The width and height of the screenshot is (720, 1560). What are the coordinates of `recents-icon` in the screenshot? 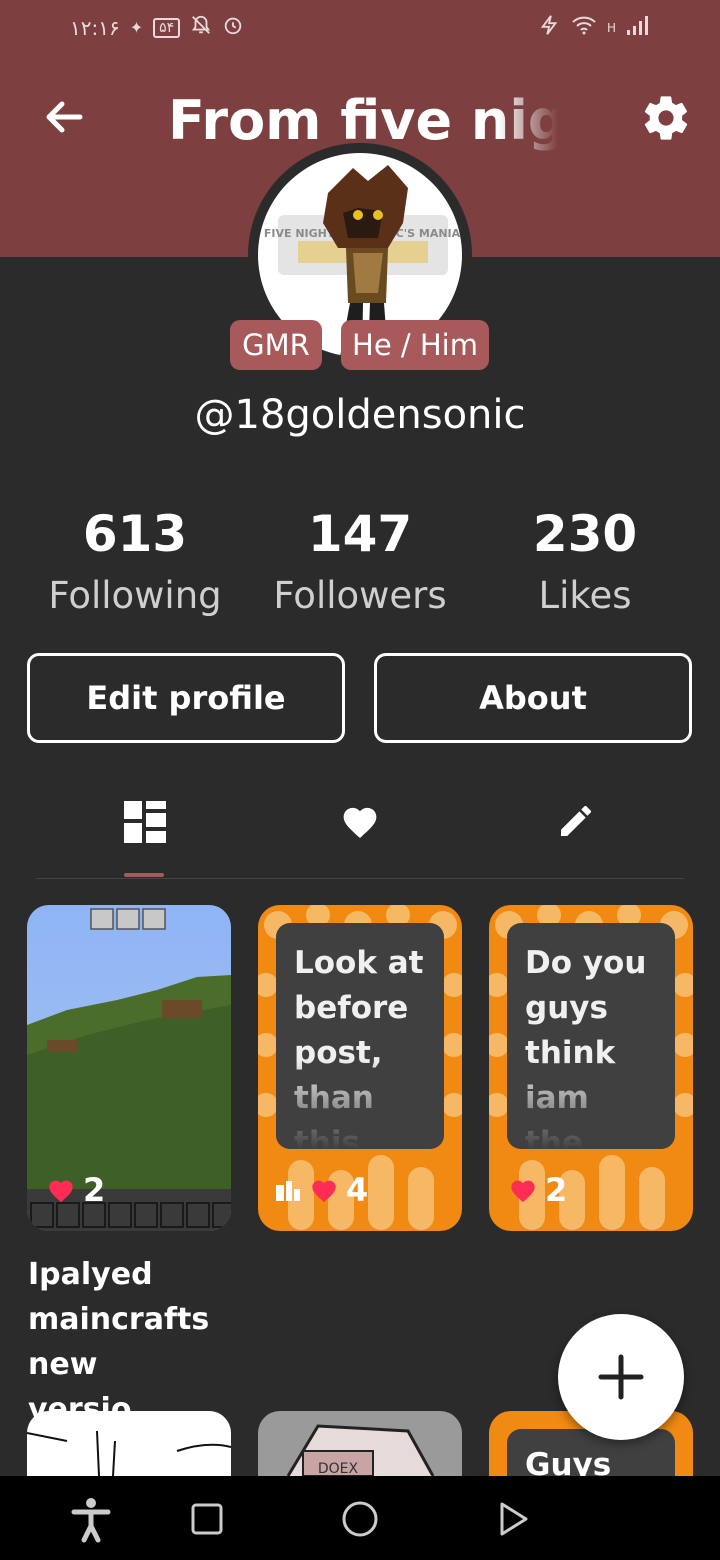 It's located at (207, 1519).